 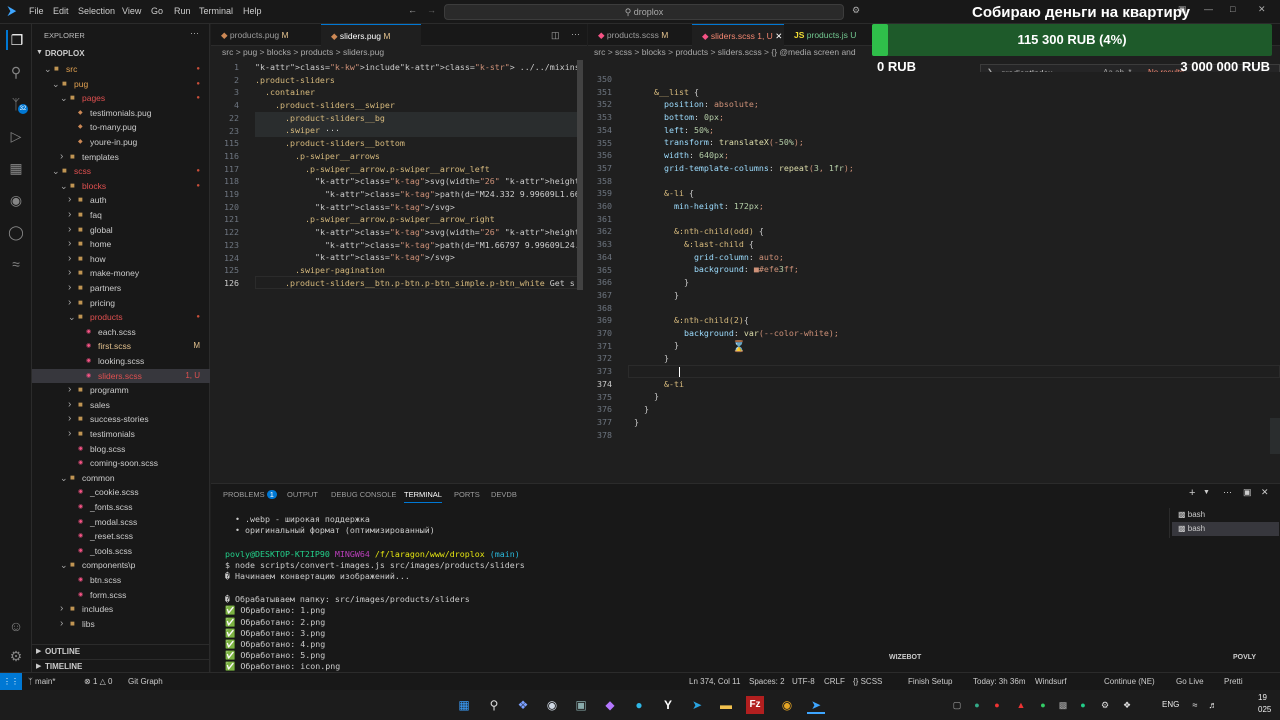 What do you see at coordinates (829, 35) in the screenshot?
I see `tab-products-js: JS products.js U` at bounding box center [829, 35].